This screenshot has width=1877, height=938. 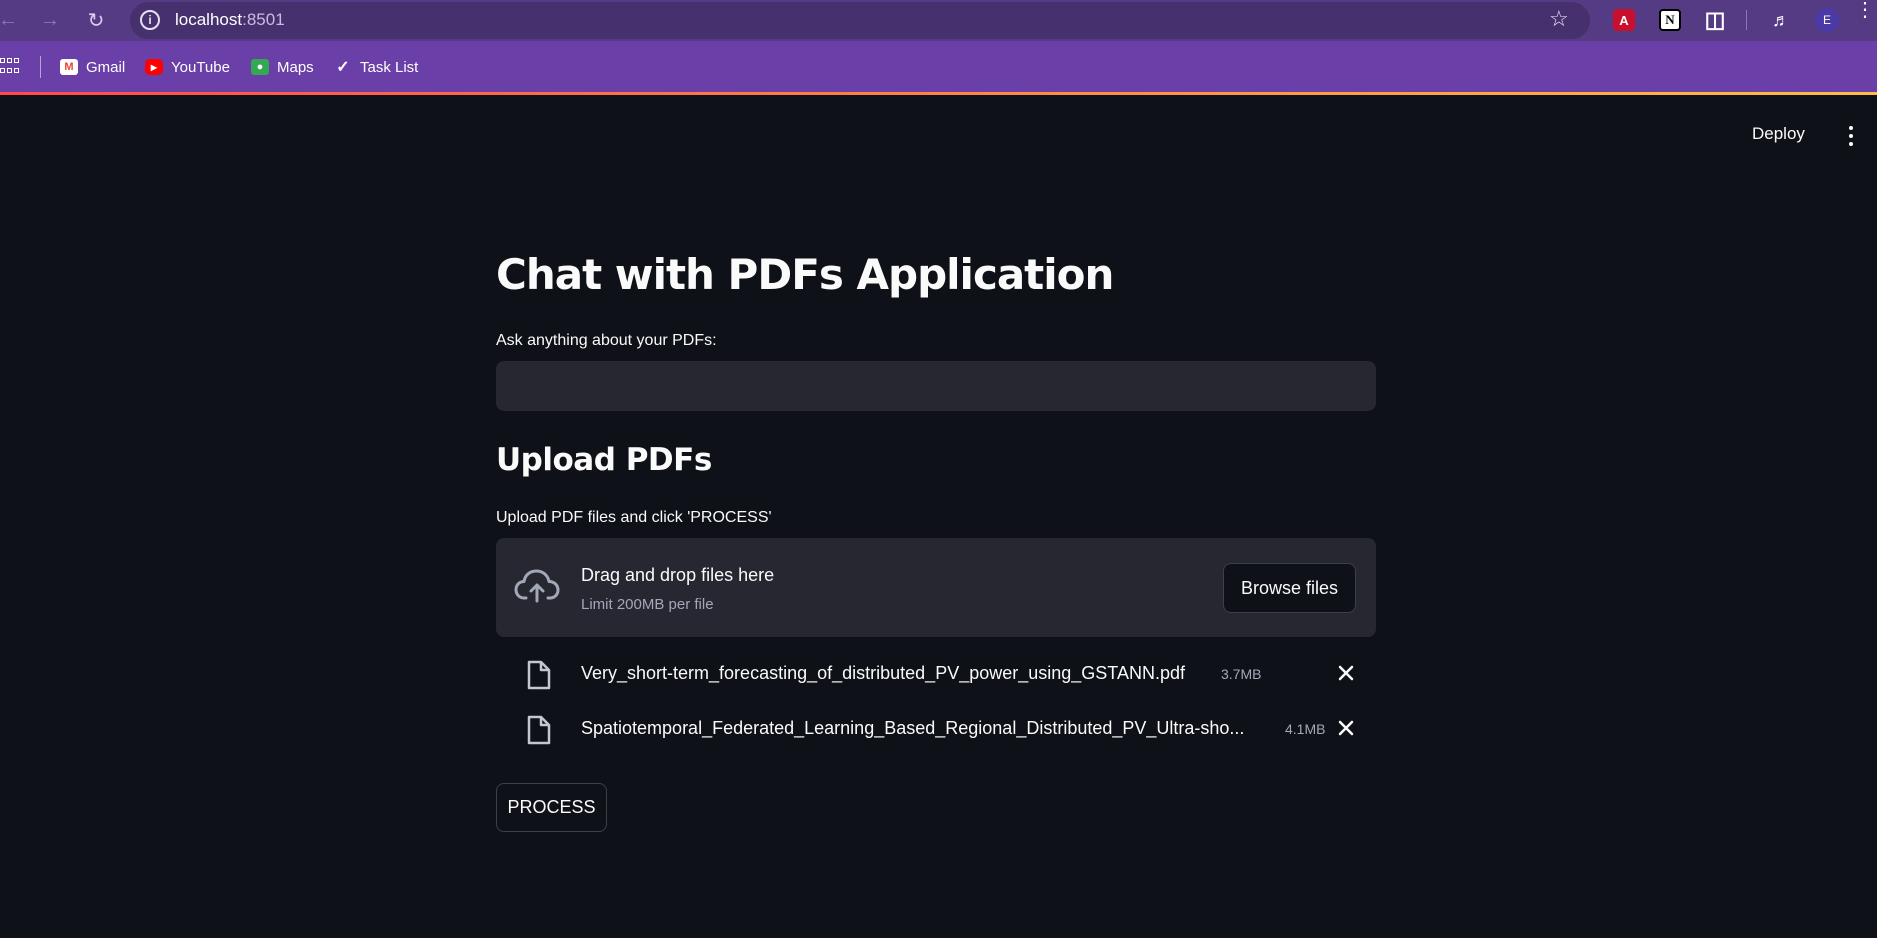 I want to click on checkmark-icon: ✓, so click(x=343, y=67).